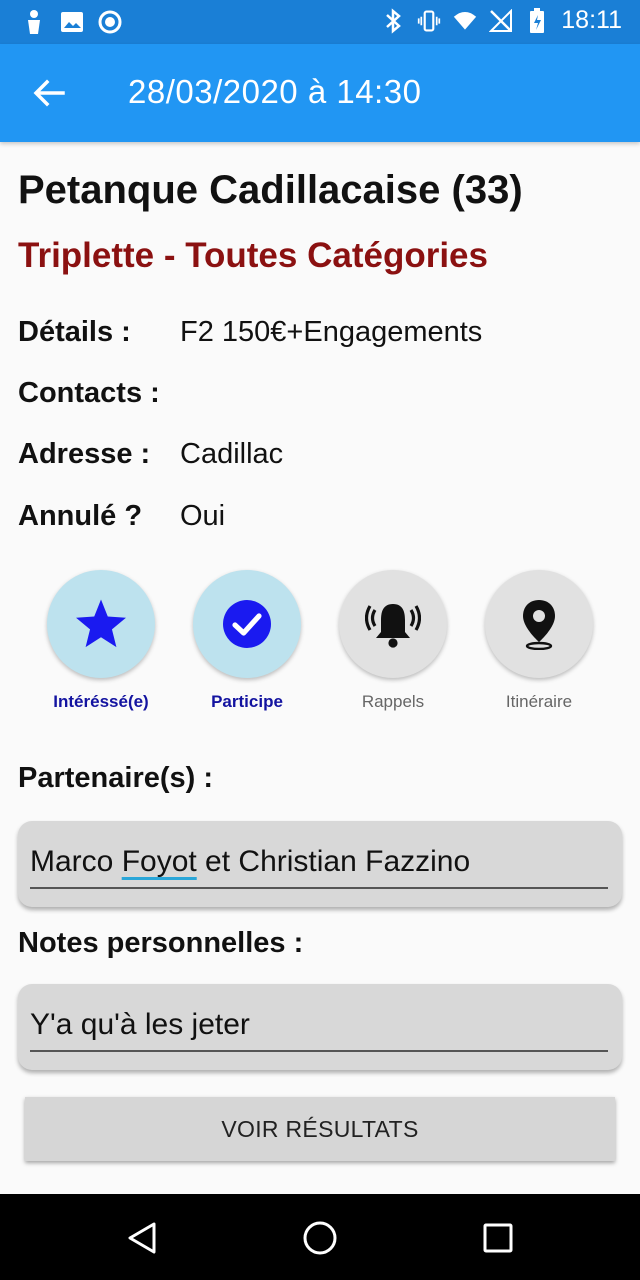 The height and width of the screenshot is (1280, 640). I want to click on event-subtitle: Triplette - Toutes Catégories, so click(253, 255).